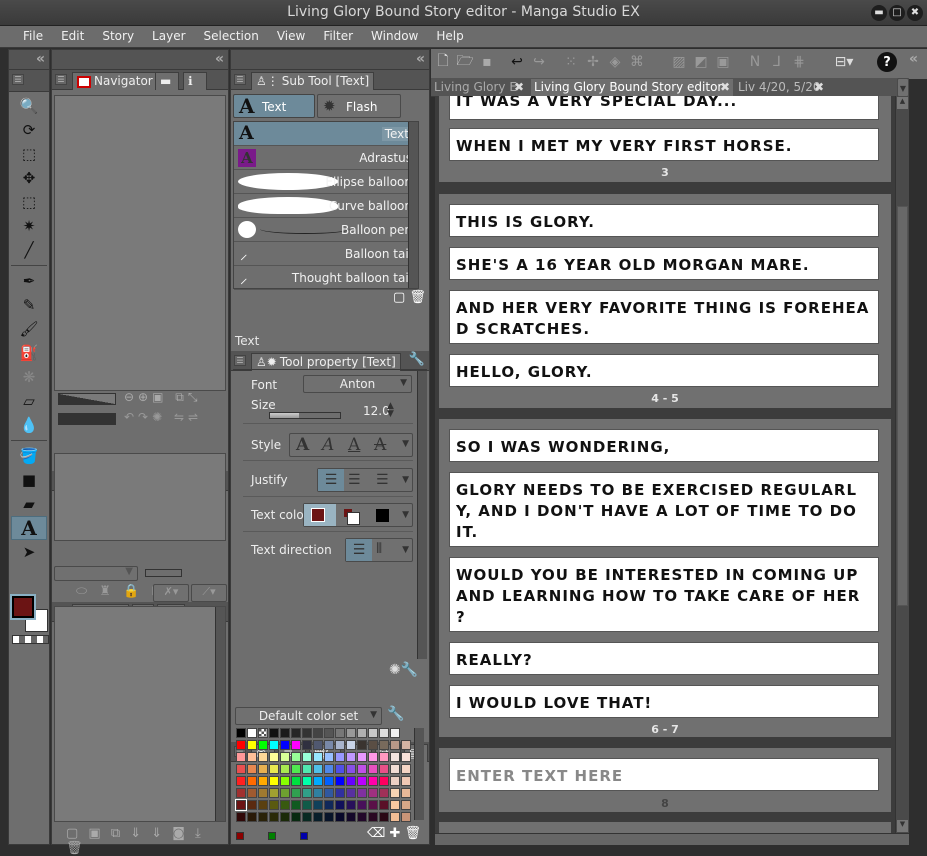  What do you see at coordinates (664, 445) in the screenshot?
I see `text-block: SO I WAS WONDERING,` at bounding box center [664, 445].